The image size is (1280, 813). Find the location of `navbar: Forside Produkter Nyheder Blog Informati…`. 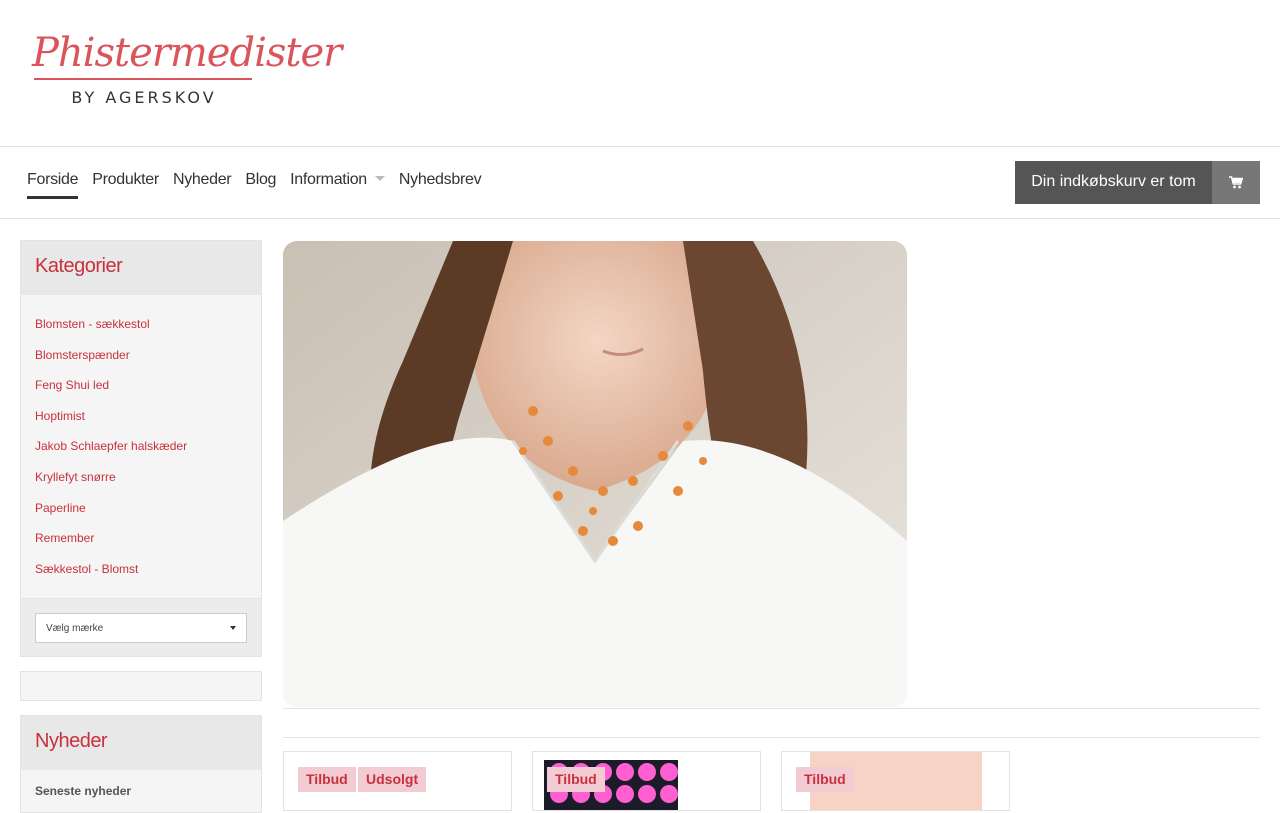

navbar: Forside Produkter Nyheder Blog Informati… is located at coordinates (640, 183).